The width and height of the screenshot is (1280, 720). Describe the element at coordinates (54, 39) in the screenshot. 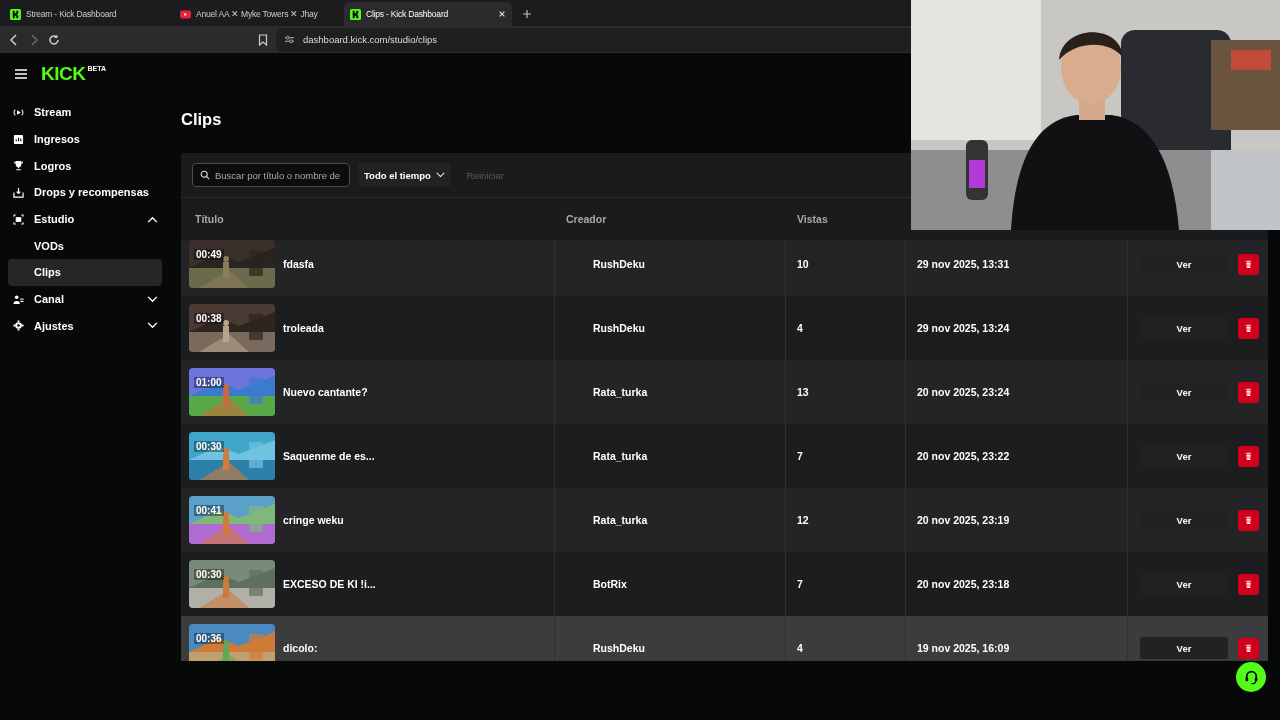

I see `reload-icon` at that location.